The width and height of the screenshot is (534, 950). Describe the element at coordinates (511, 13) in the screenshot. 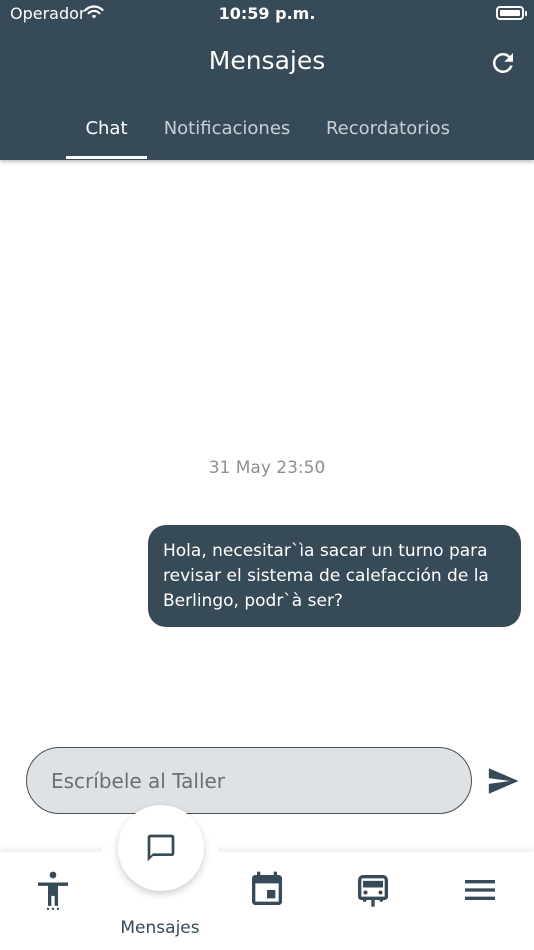

I see `battery-icon` at that location.